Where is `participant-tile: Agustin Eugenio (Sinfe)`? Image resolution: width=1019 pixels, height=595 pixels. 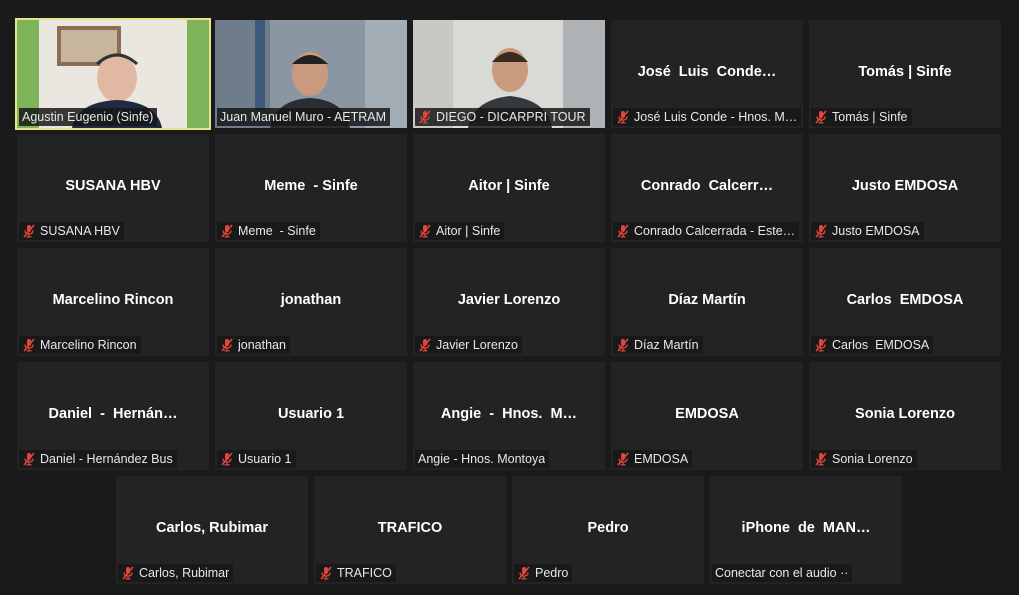 participant-tile: Agustin Eugenio (Sinfe) is located at coordinates (113, 74).